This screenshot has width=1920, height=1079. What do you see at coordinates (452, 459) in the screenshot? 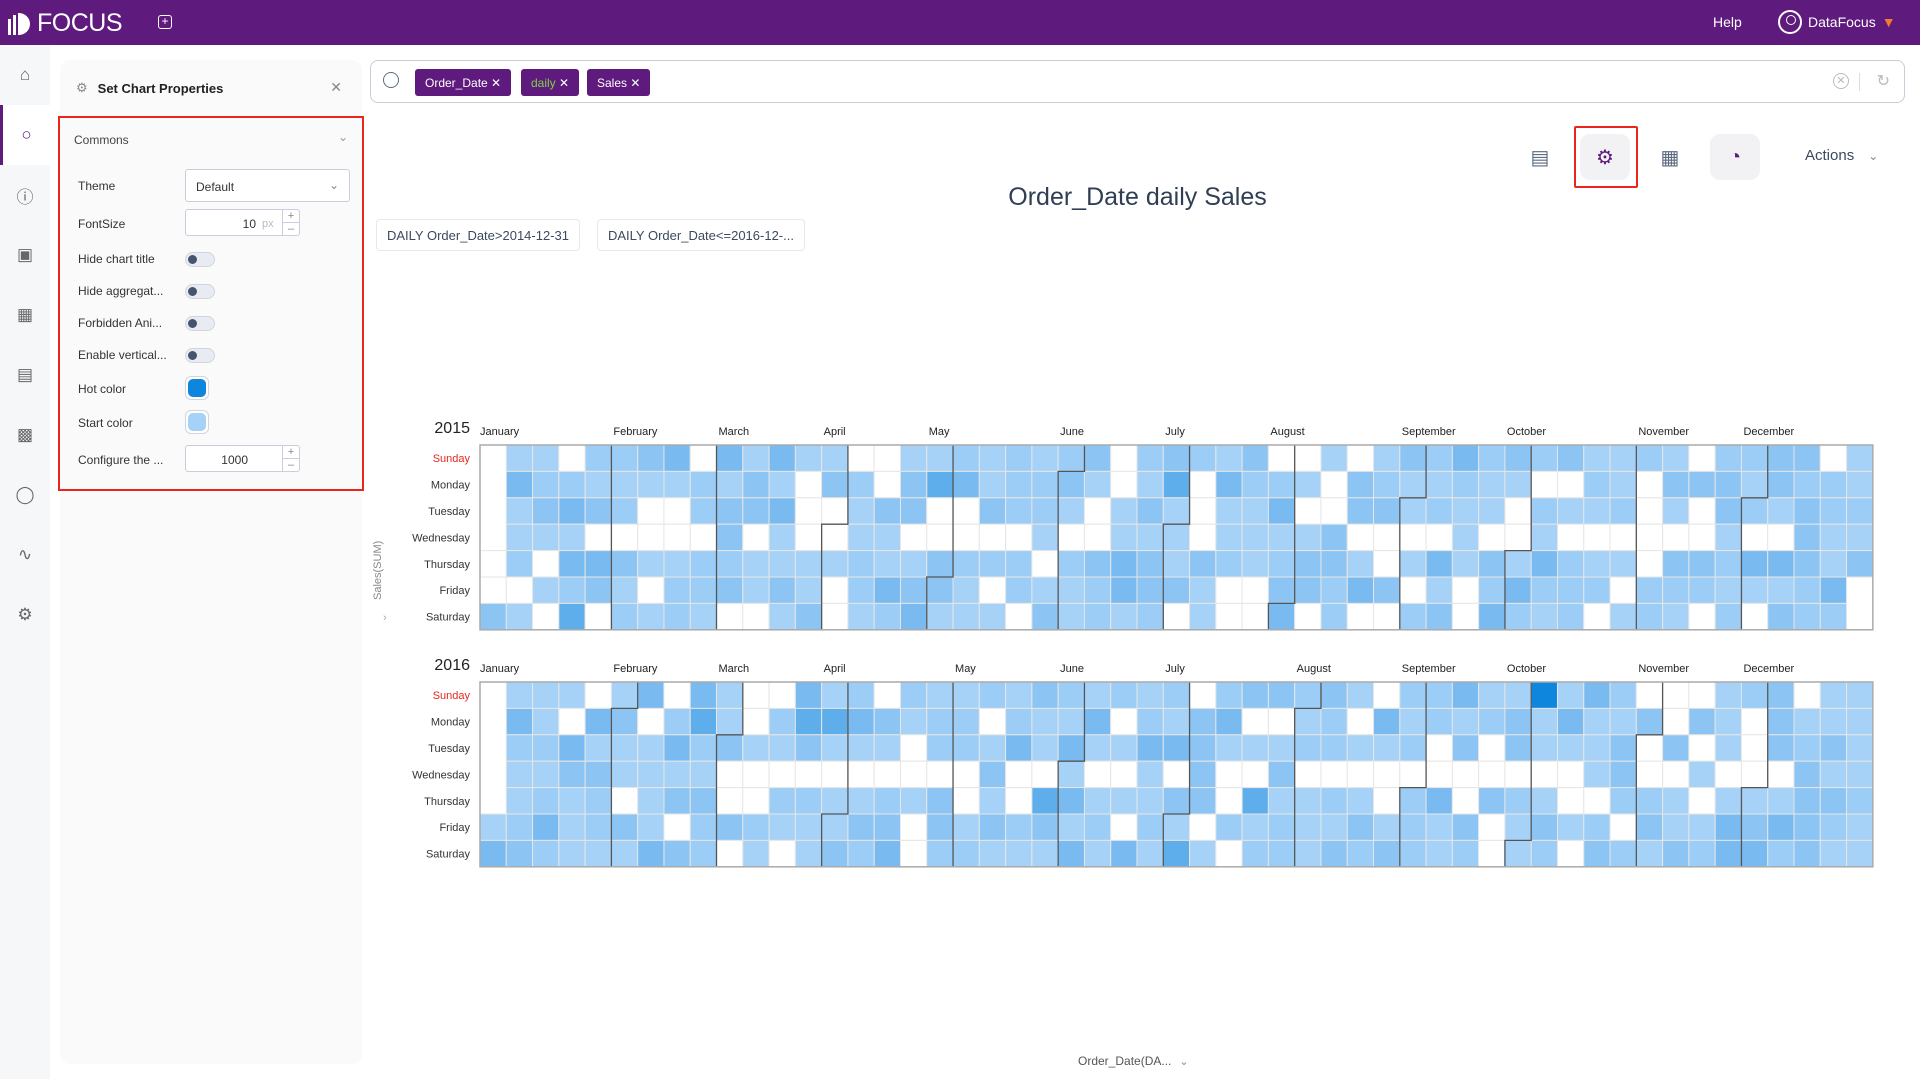
I see `day-label: Sunday` at bounding box center [452, 459].